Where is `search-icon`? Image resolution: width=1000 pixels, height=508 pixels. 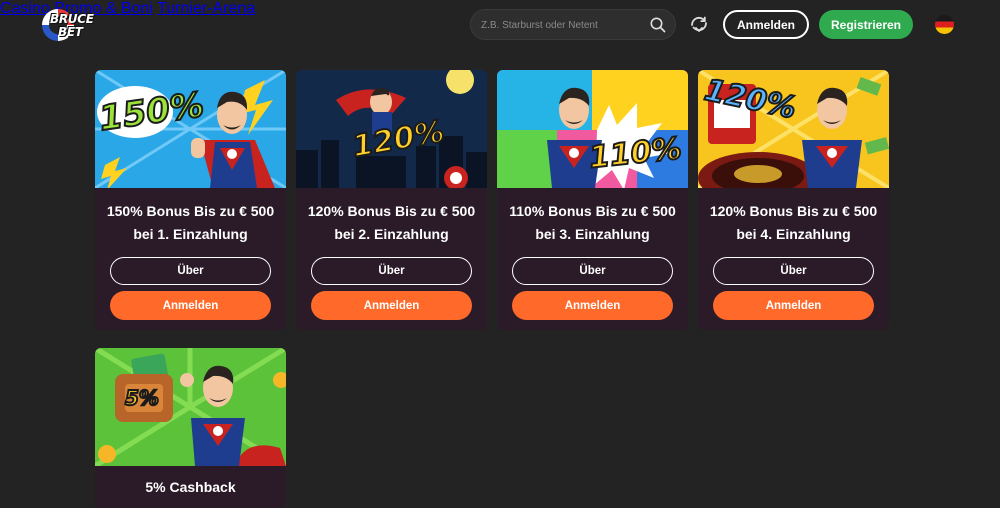
search-icon is located at coordinates (658, 25).